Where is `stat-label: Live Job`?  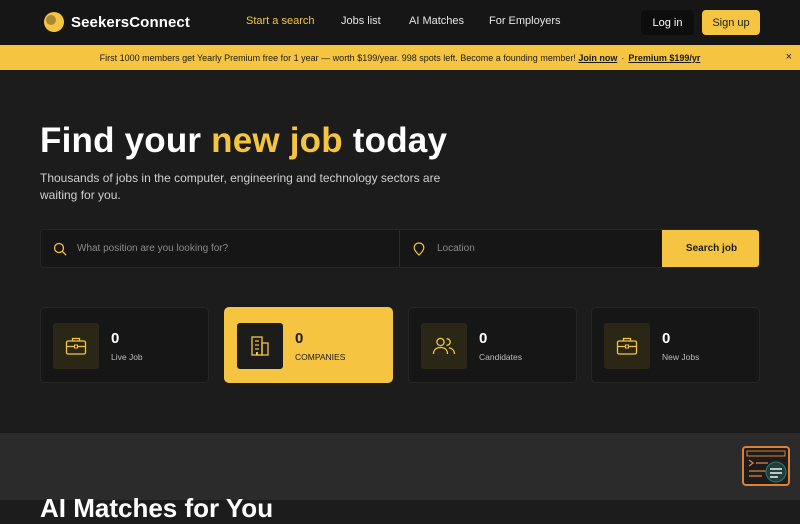 stat-label: Live Job is located at coordinates (127, 357).